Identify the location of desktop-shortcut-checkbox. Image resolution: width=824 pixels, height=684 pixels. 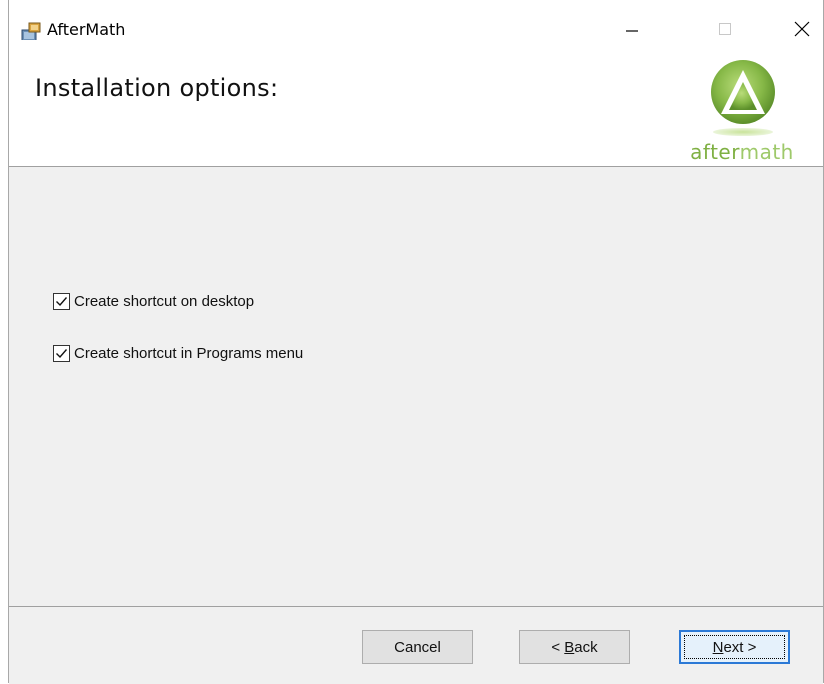
(61, 301).